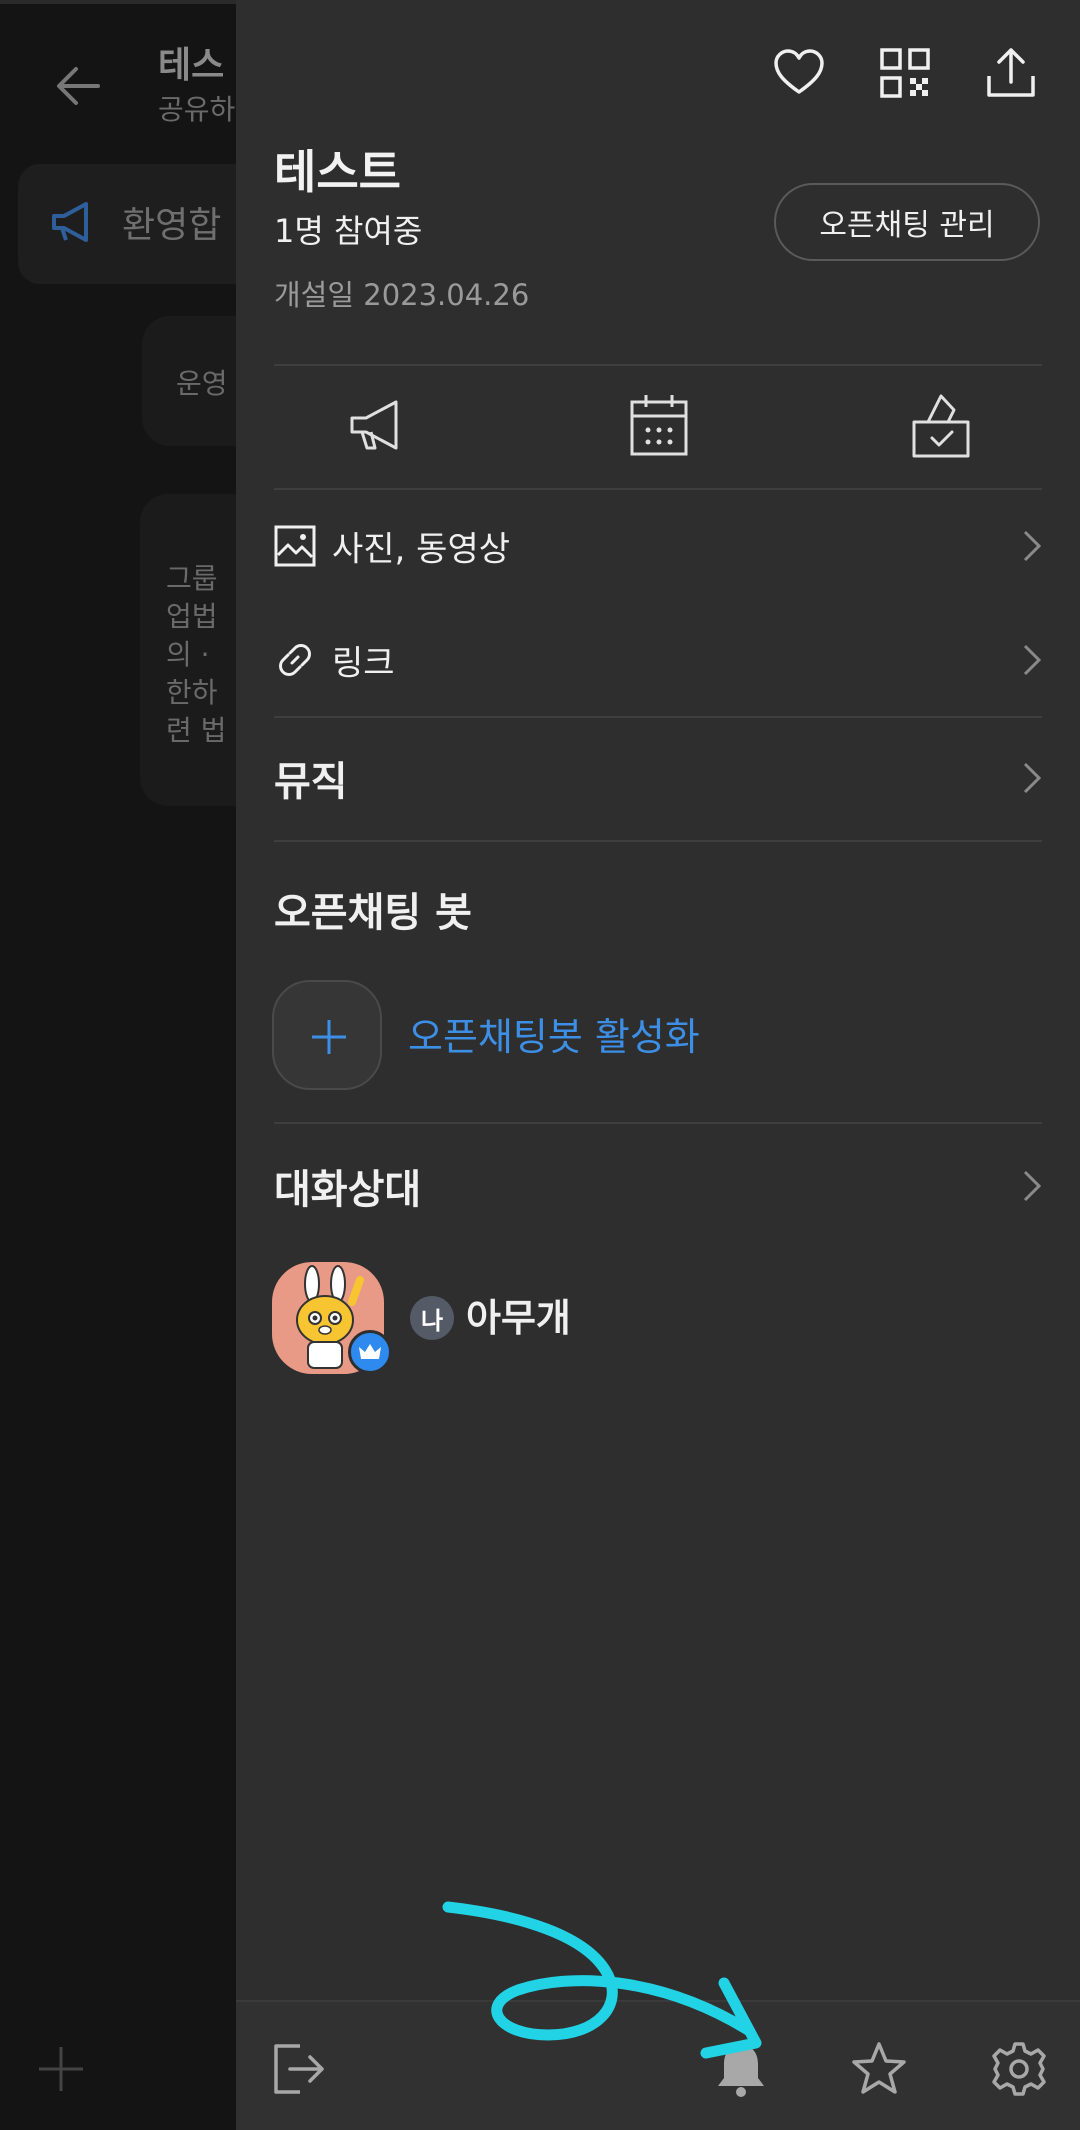  What do you see at coordinates (172, 225) in the screenshot?
I see `notice-text: 환영합` at bounding box center [172, 225].